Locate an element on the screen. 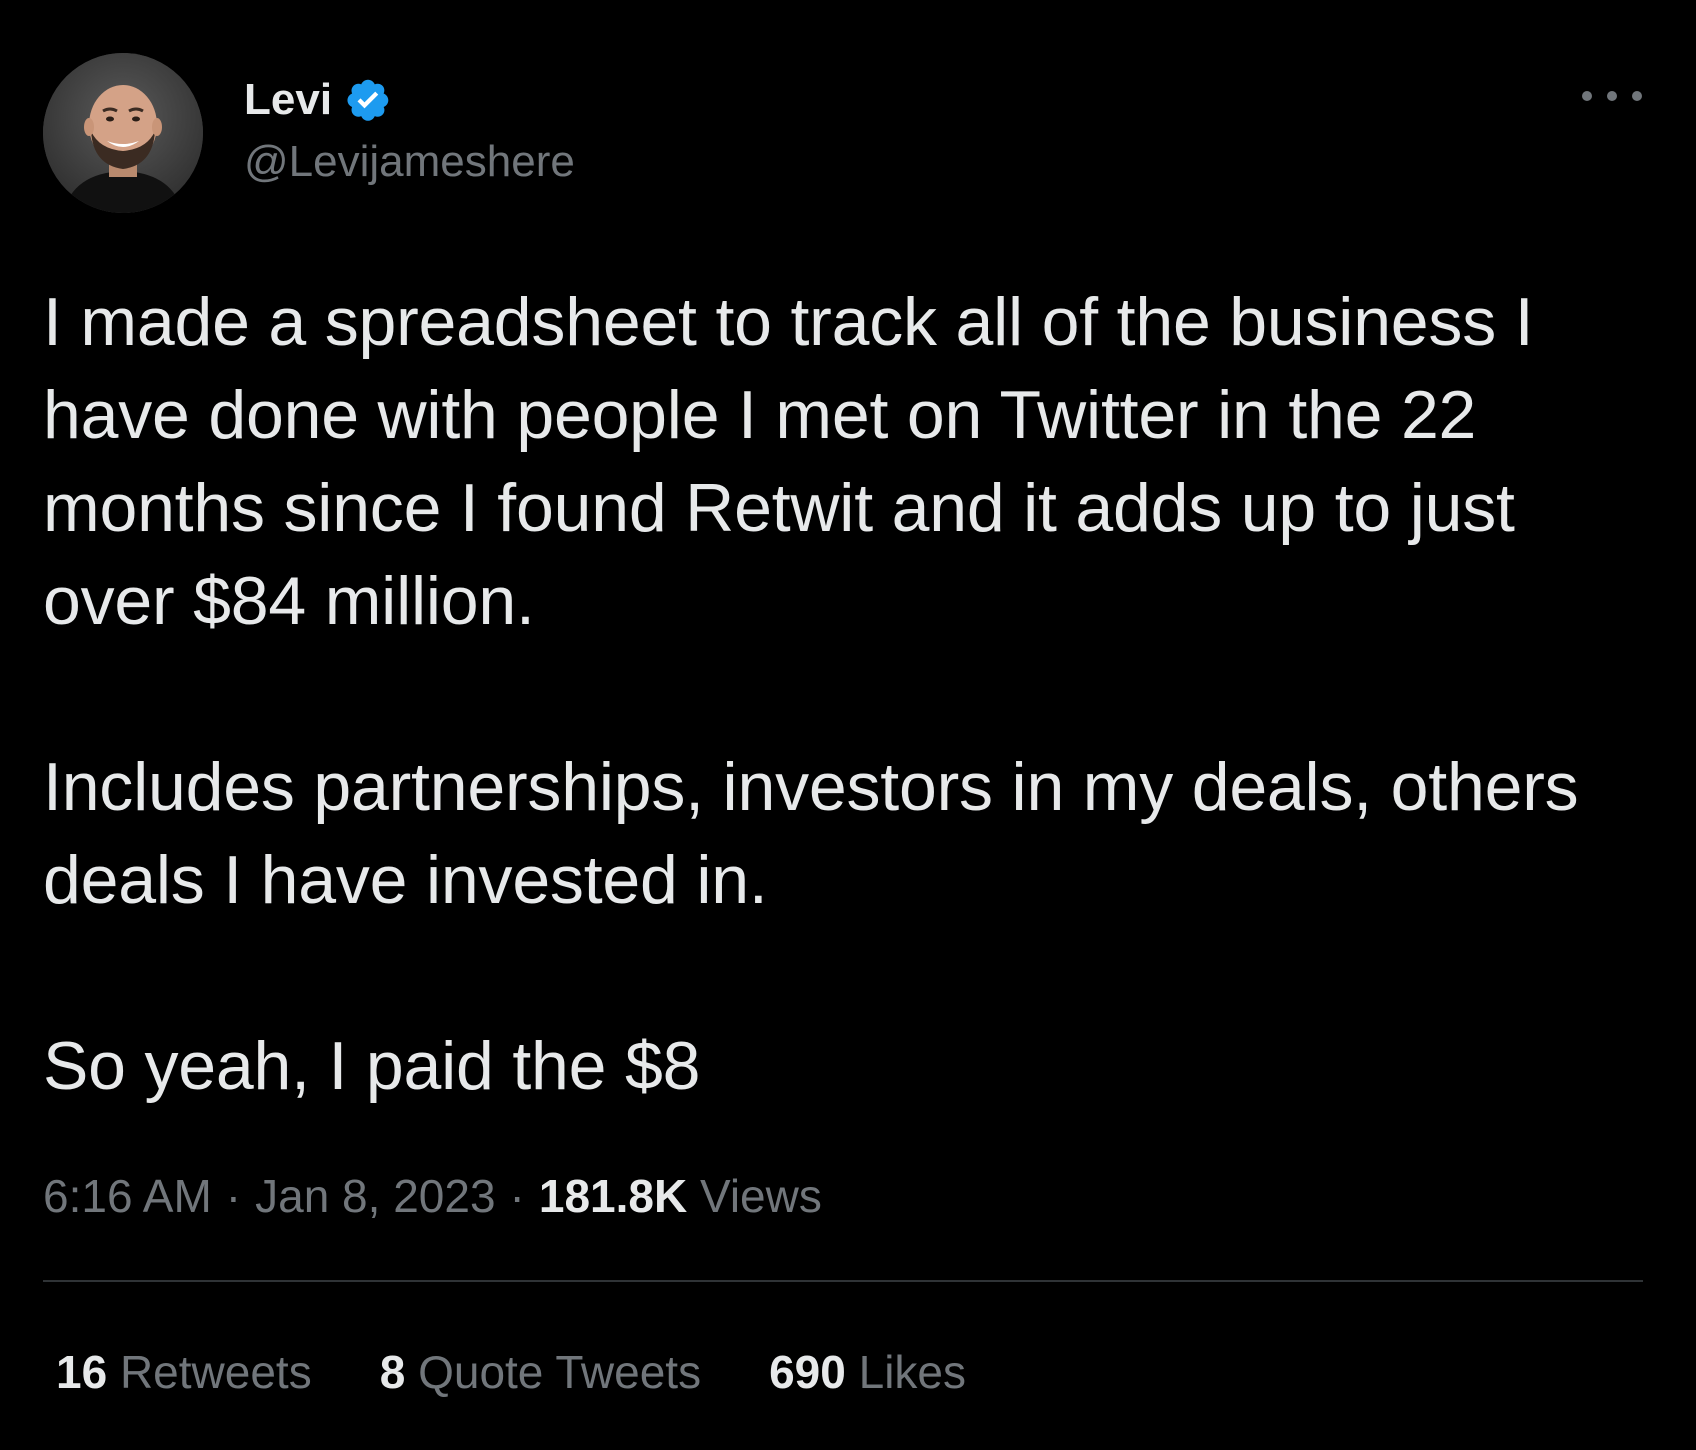  likes-stat: 690 Likes is located at coordinates (867, 1372).